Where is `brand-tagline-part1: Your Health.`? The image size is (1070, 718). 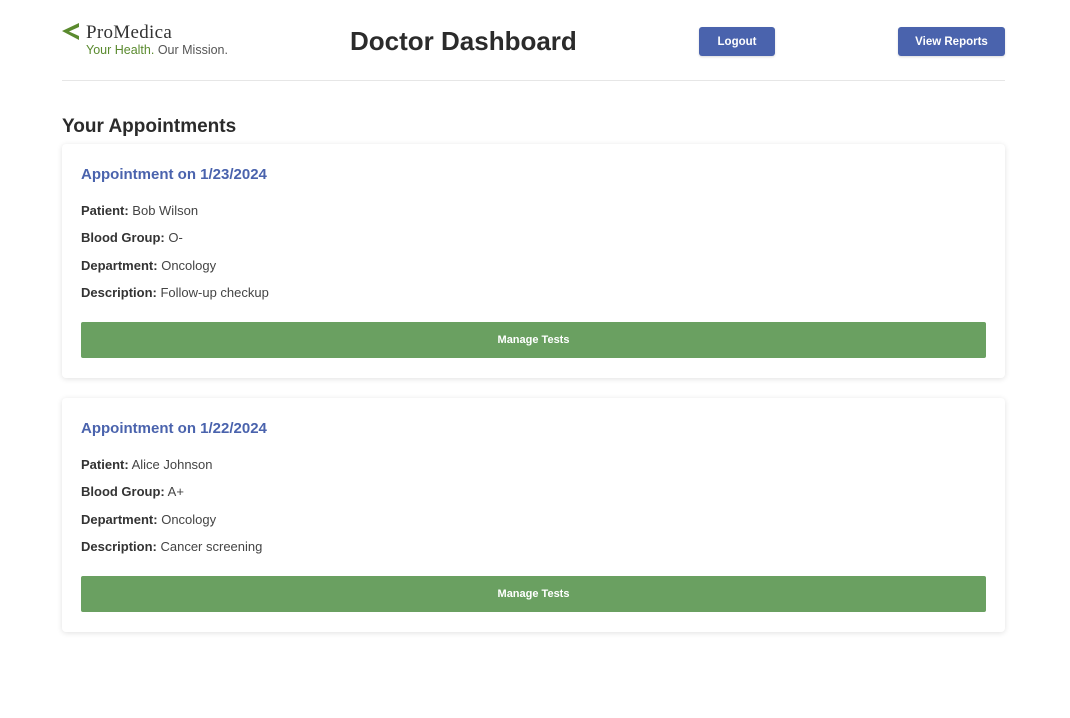 brand-tagline-part1: Your Health. is located at coordinates (120, 50).